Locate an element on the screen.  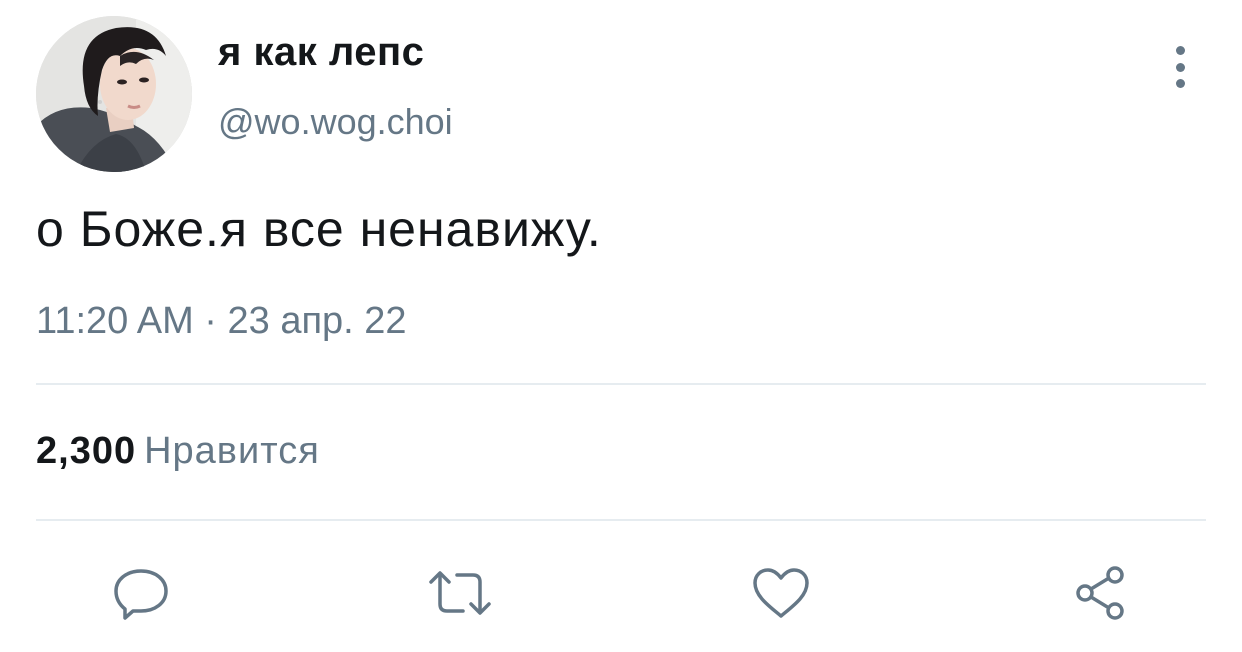
reply-button is located at coordinates (141, 593).